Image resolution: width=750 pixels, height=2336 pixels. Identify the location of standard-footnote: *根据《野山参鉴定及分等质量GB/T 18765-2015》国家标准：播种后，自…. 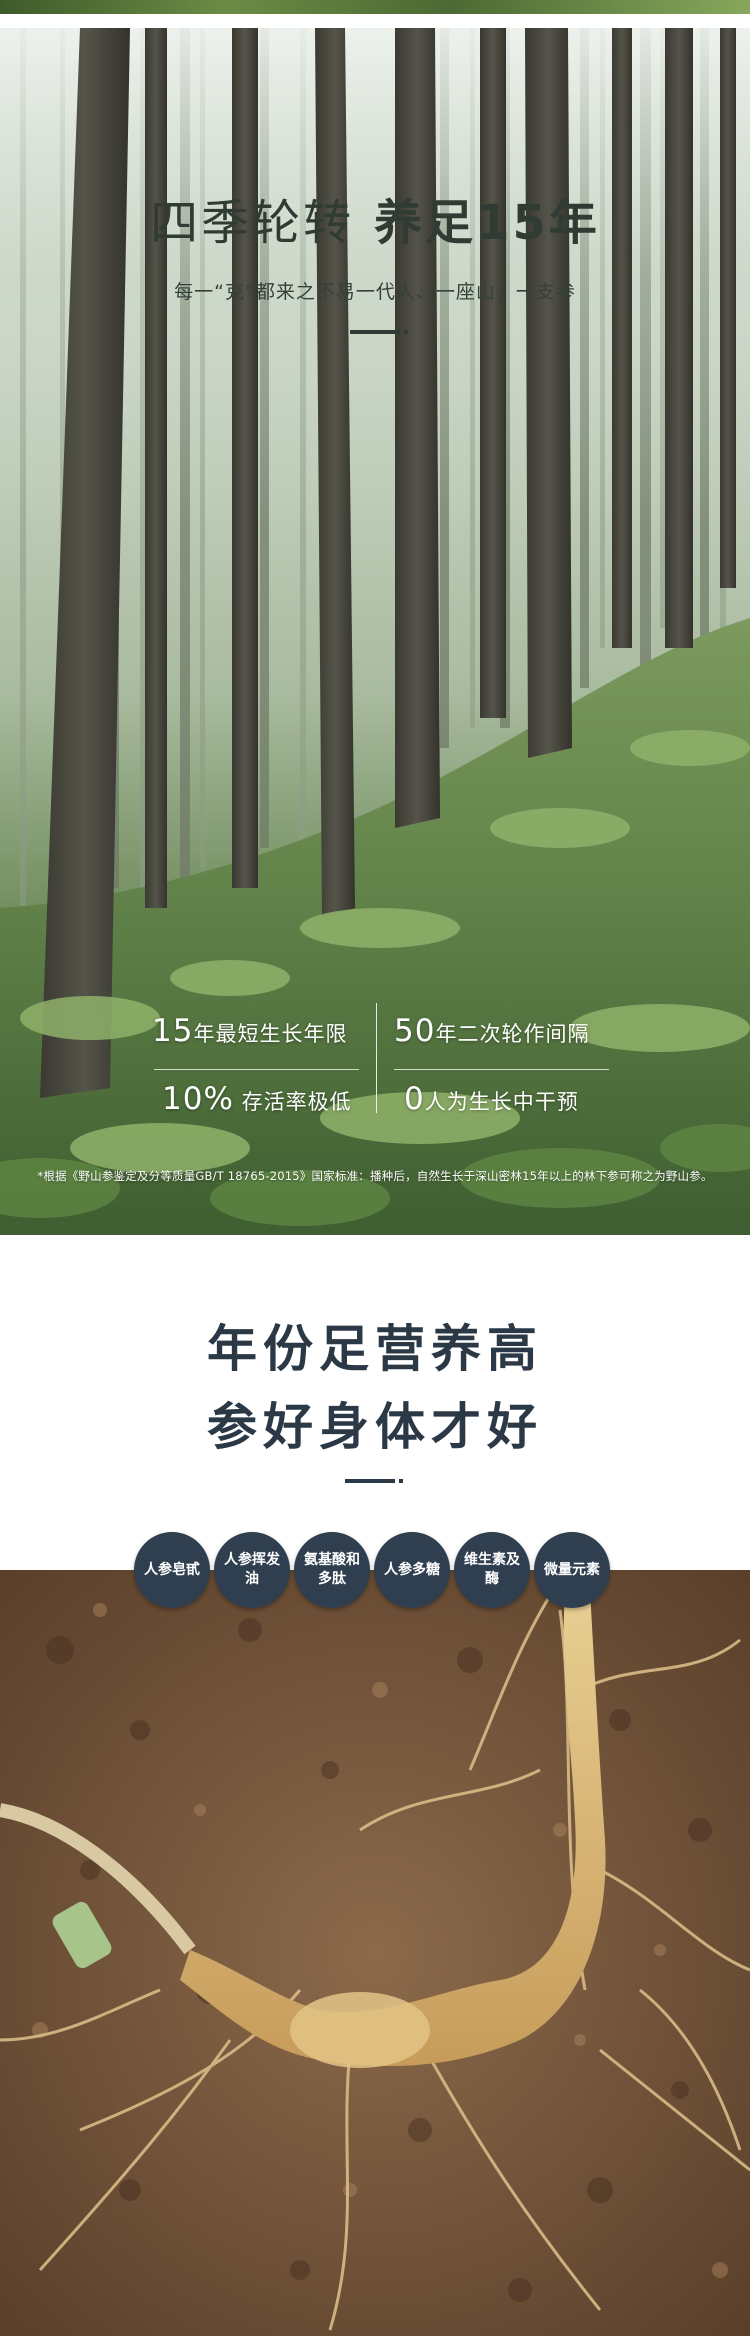
(375, 1176).